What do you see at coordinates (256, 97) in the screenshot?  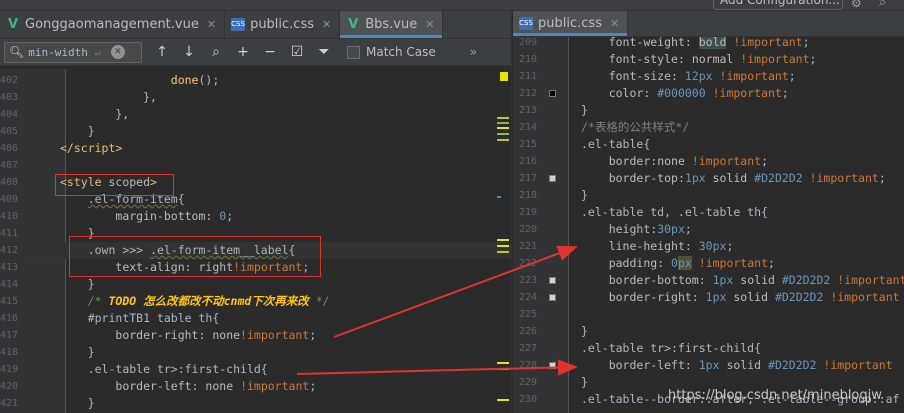 I see `code-line: 403 },` at bounding box center [256, 97].